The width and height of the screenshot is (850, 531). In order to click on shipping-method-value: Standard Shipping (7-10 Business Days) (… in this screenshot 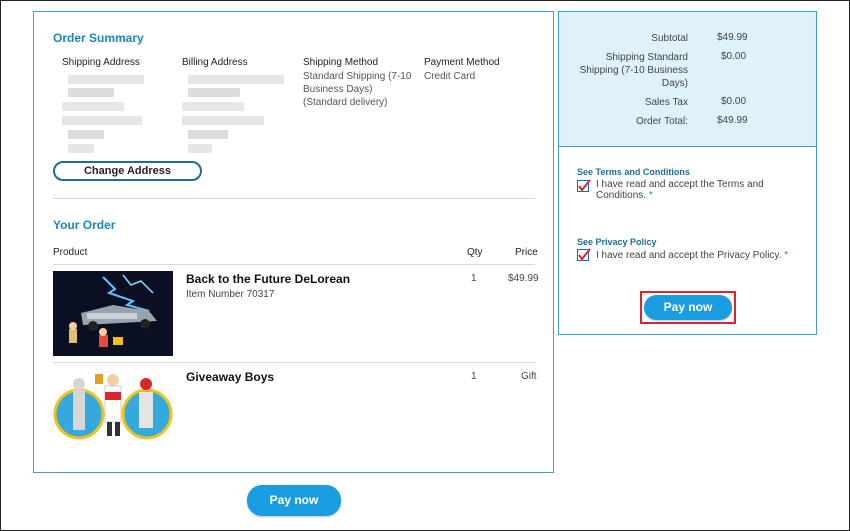, I will do `click(357, 89)`.